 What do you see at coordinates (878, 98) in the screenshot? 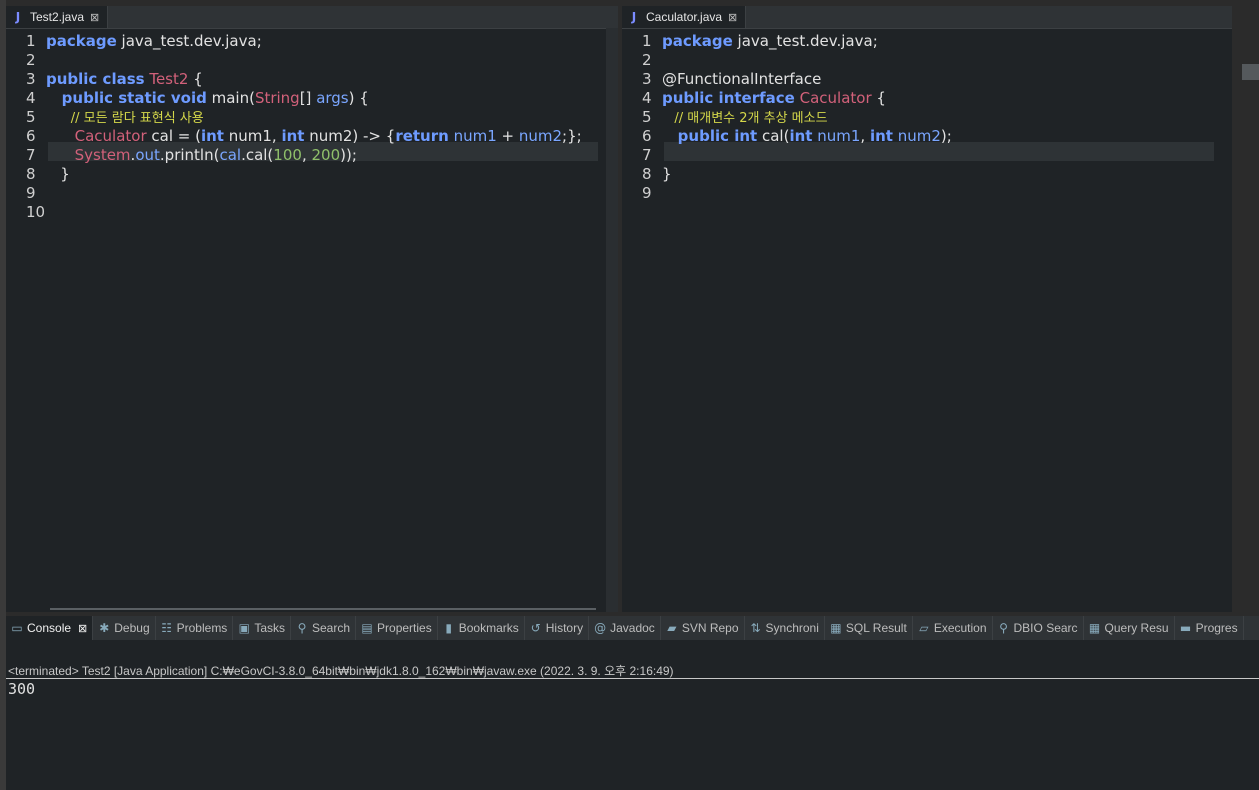
I see `code-token: {` at bounding box center [878, 98].